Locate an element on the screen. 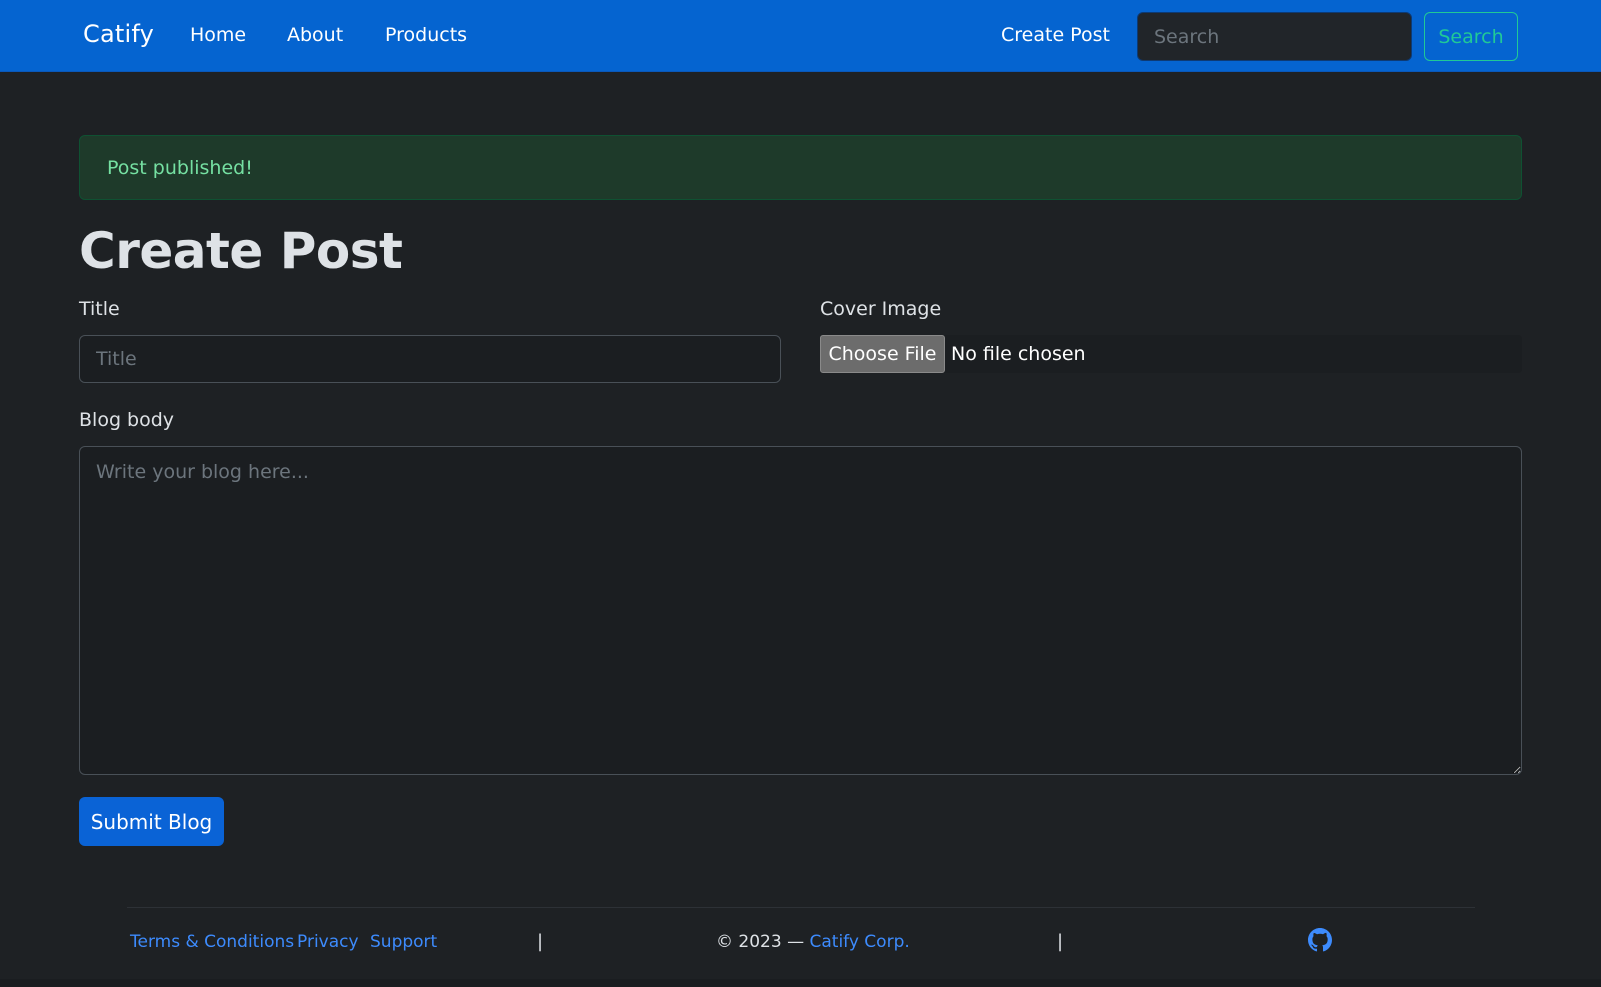 Image resolution: width=1601 pixels, height=987 pixels. success-alert: Post published! is located at coordinates (800, 167).